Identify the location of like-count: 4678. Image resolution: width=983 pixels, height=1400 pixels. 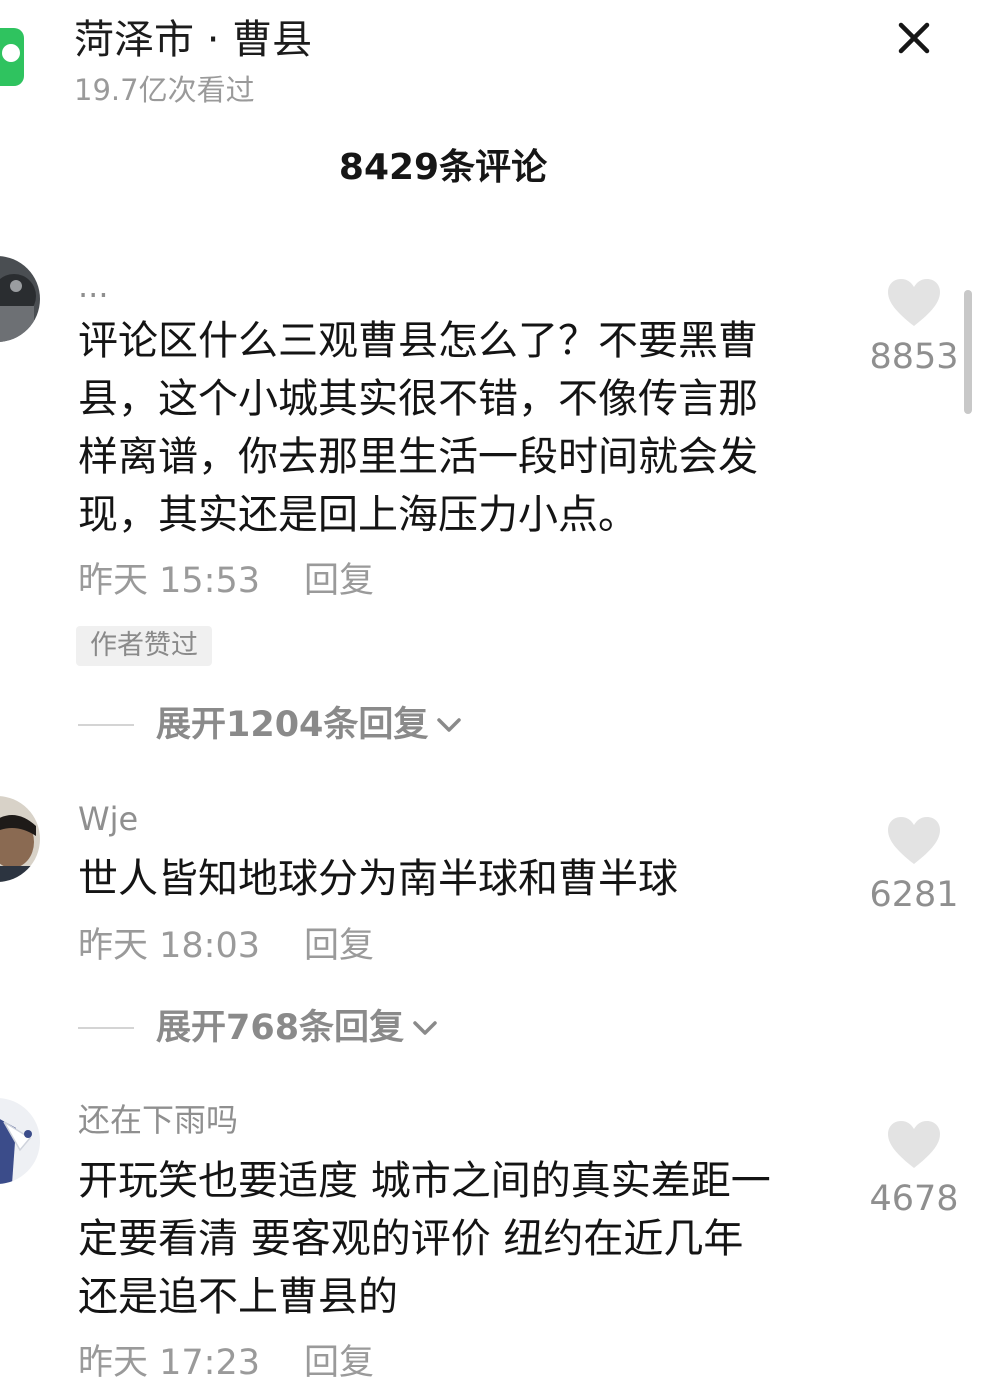
(914, 1199).